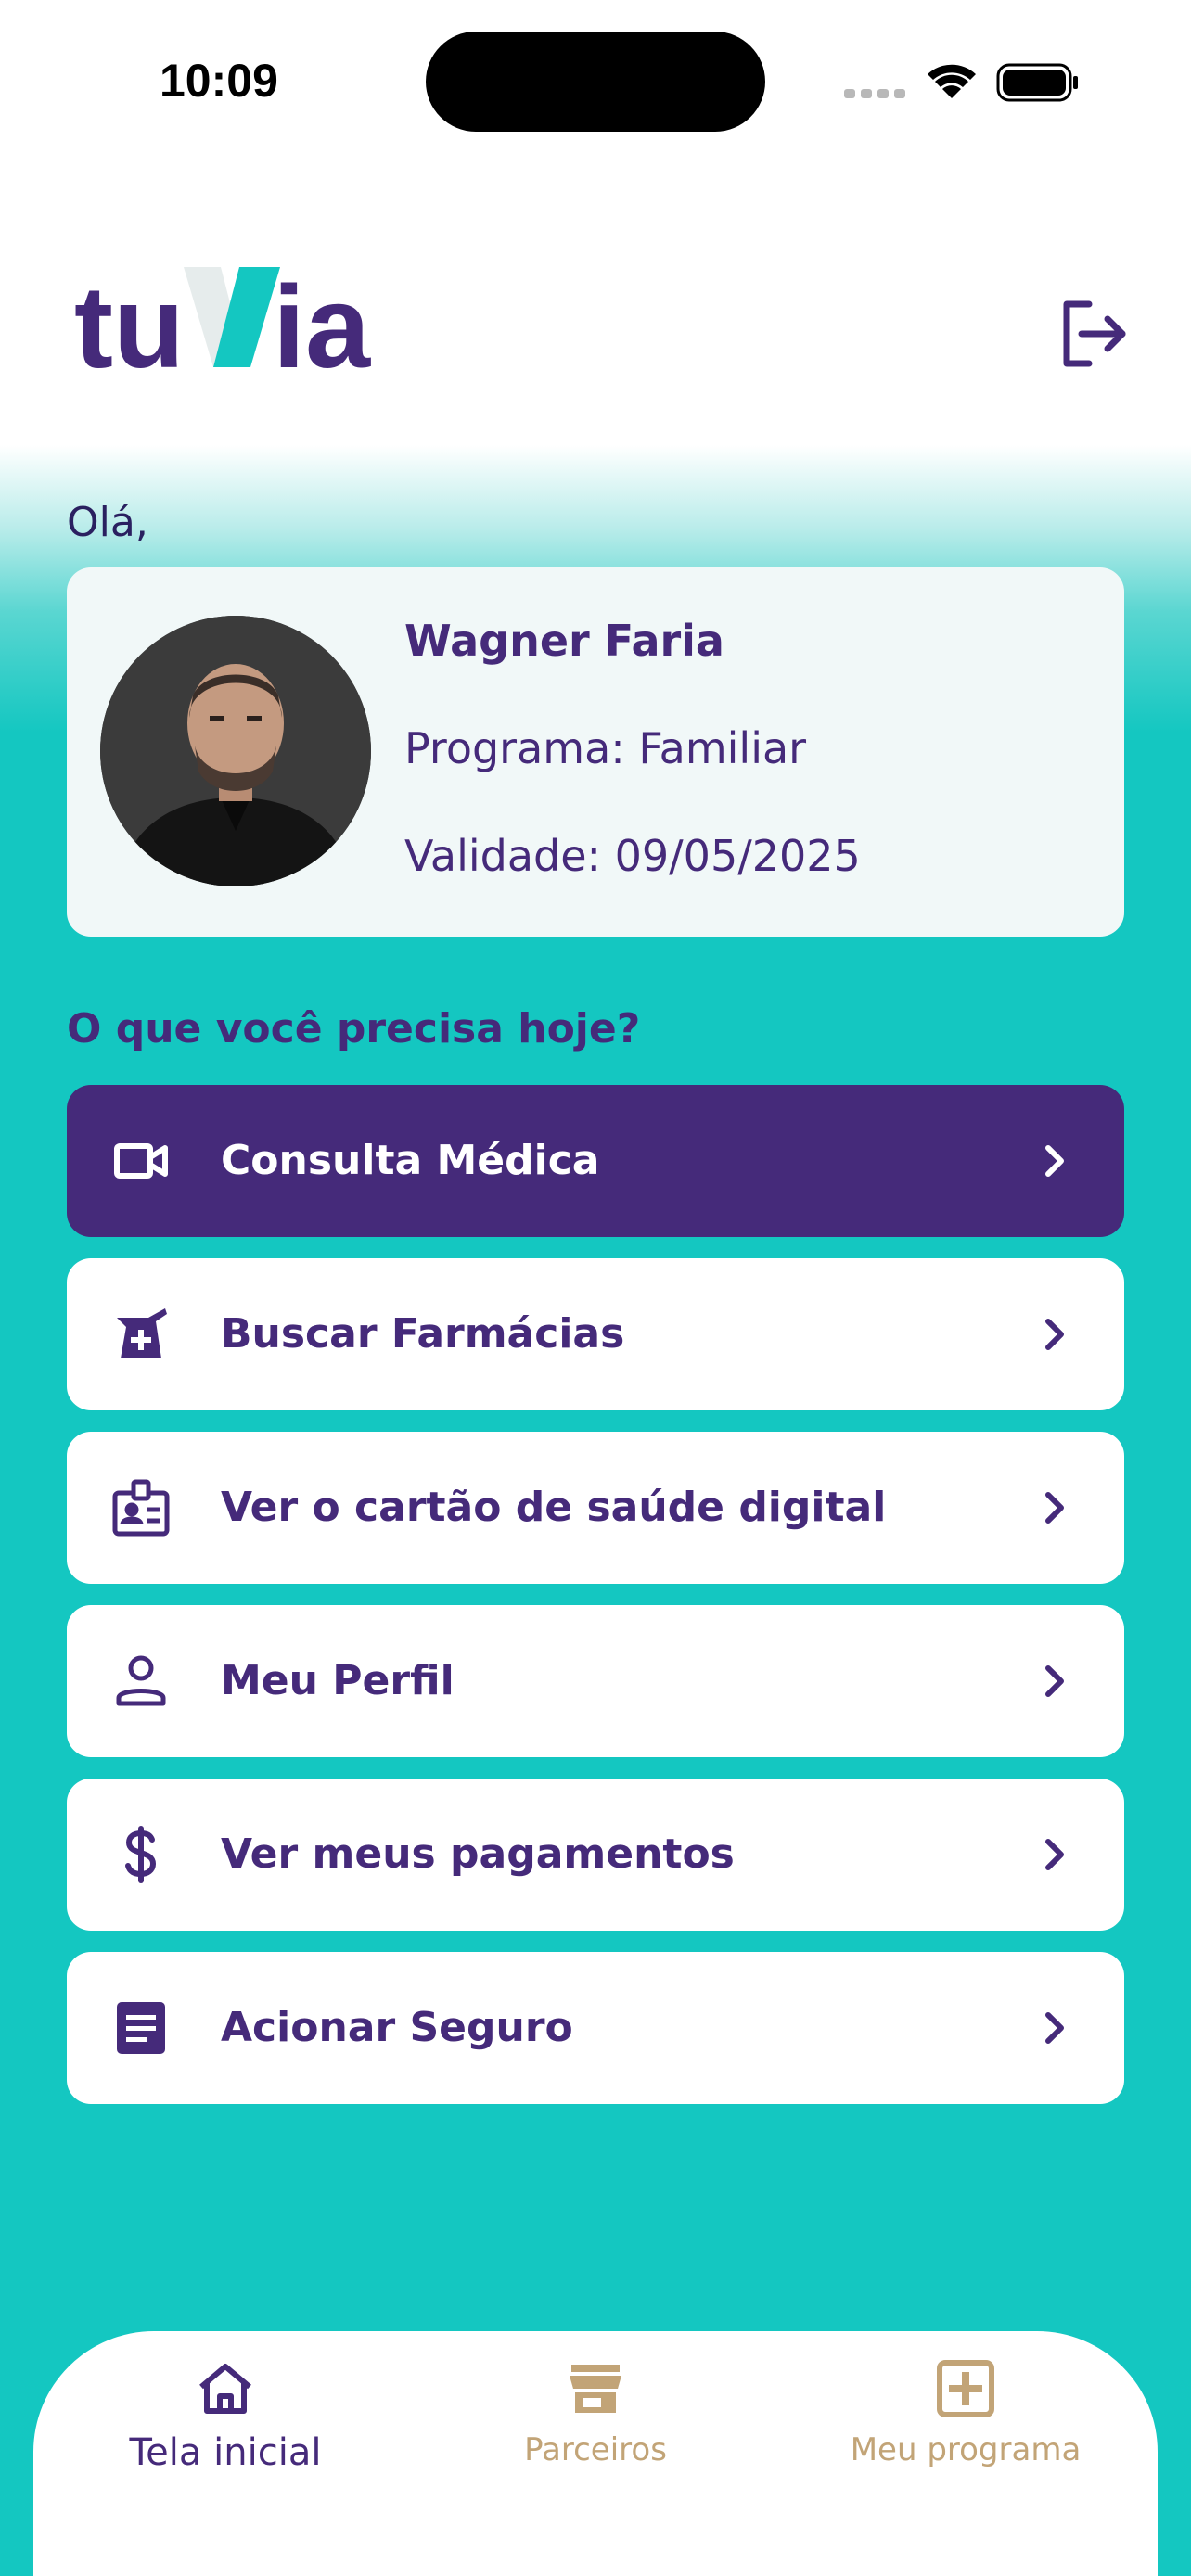 This screenshot has height=2576, width=1191. What do you see at coordinates (225, 2419) in the screenshot?
I see `tab-tela-inicial: Tela inicial` at bounding box center [225, 2419].